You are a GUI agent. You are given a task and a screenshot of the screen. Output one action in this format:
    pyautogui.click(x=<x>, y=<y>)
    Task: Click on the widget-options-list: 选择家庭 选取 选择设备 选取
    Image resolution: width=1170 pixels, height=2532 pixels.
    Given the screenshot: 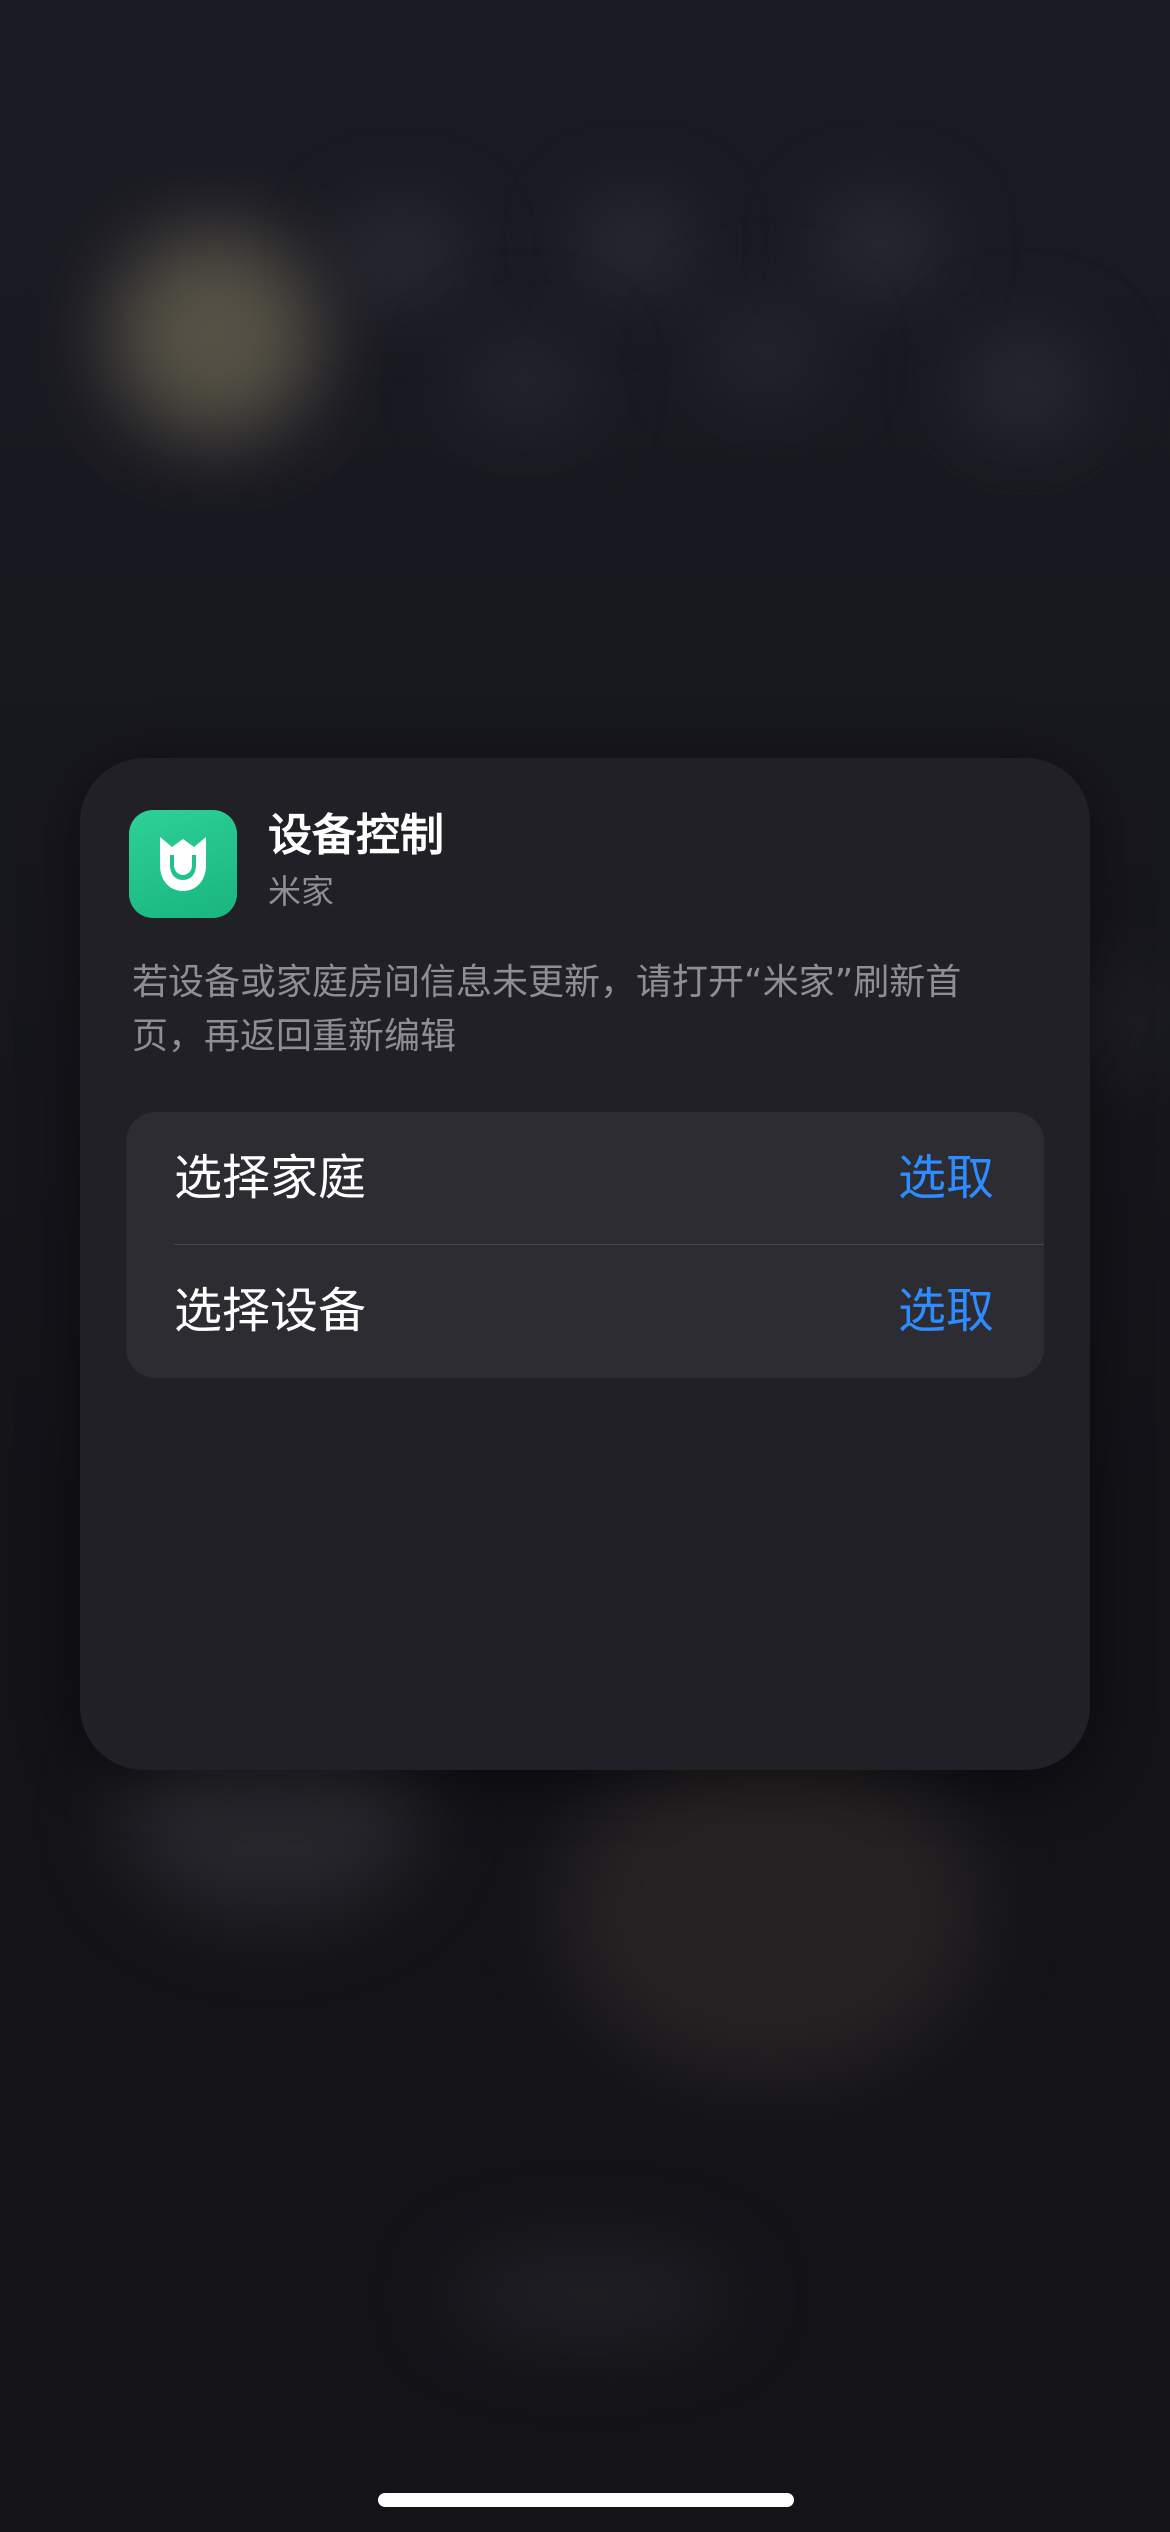 What is the action you would take?
    pyautogui.click(x=585, y=1245)
    